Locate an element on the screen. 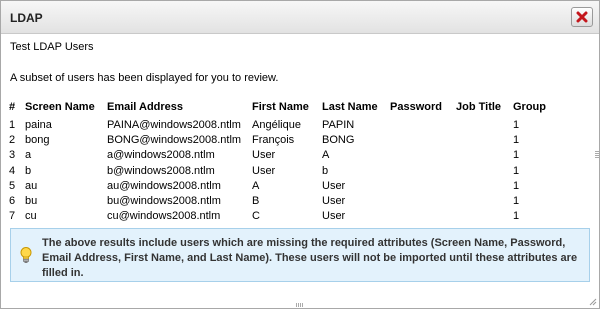 The image size is (600, 309). cell-email: b@windows2008.ntlm is located at coordinates (161, 170).